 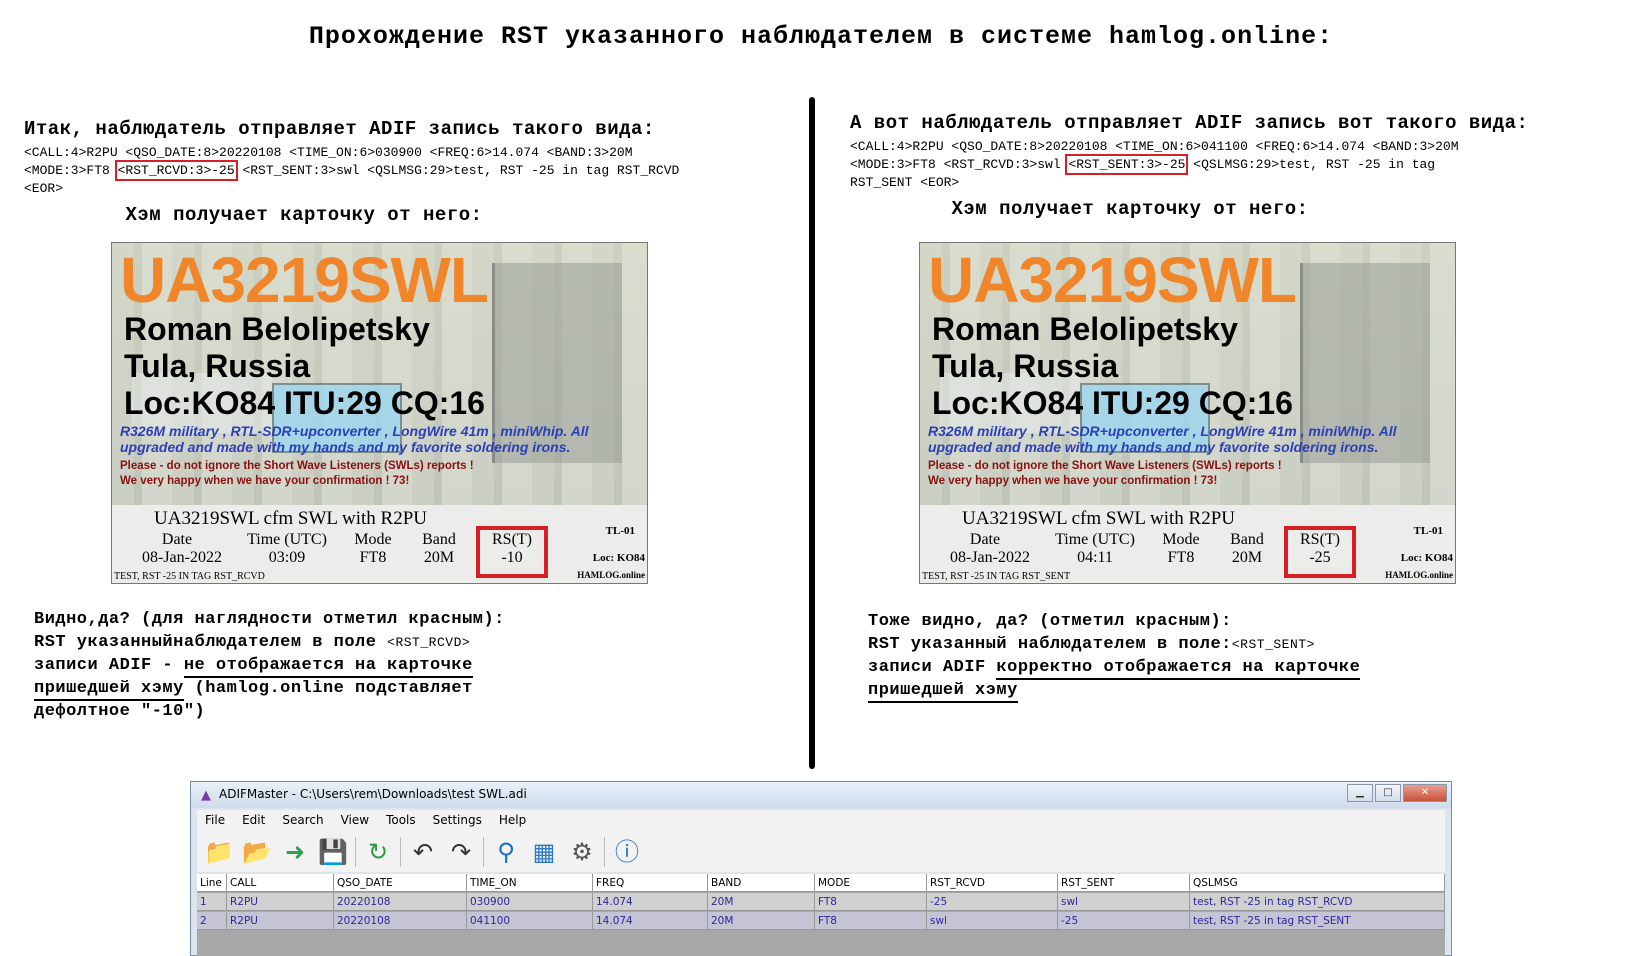 I want to click on cell-rst-rcvd: swl, so click(x=992, y=921).